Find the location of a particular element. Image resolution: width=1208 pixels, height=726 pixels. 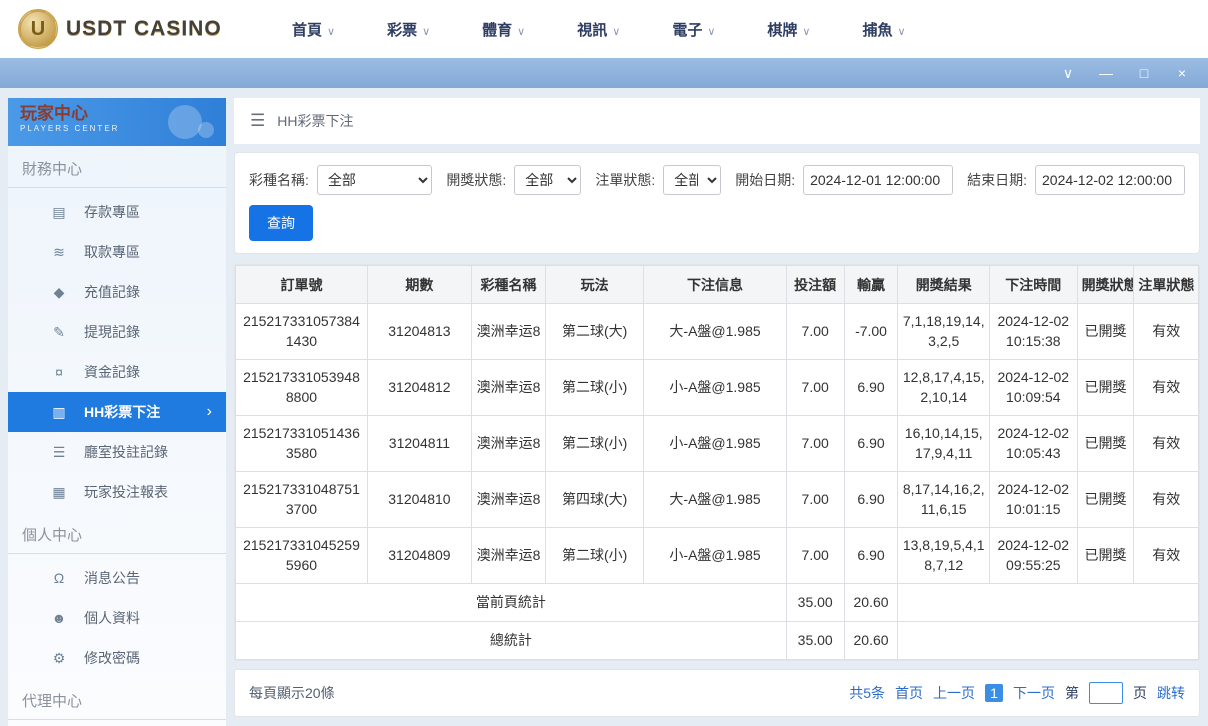

first-page-link: 首页 is located at coordinates (909, 693).